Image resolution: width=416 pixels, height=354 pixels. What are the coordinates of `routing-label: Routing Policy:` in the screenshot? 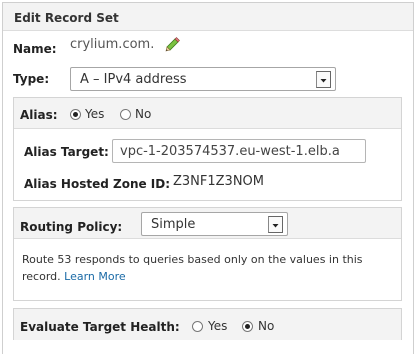 It's located at (71, 227).